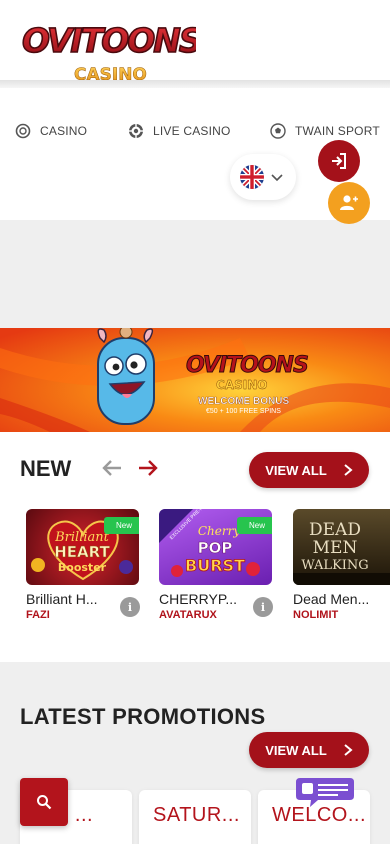  Describe the element at coordinates (337, 131) in the screenshot. I see `nav-item-label: TWAIN SPORT` at that location.